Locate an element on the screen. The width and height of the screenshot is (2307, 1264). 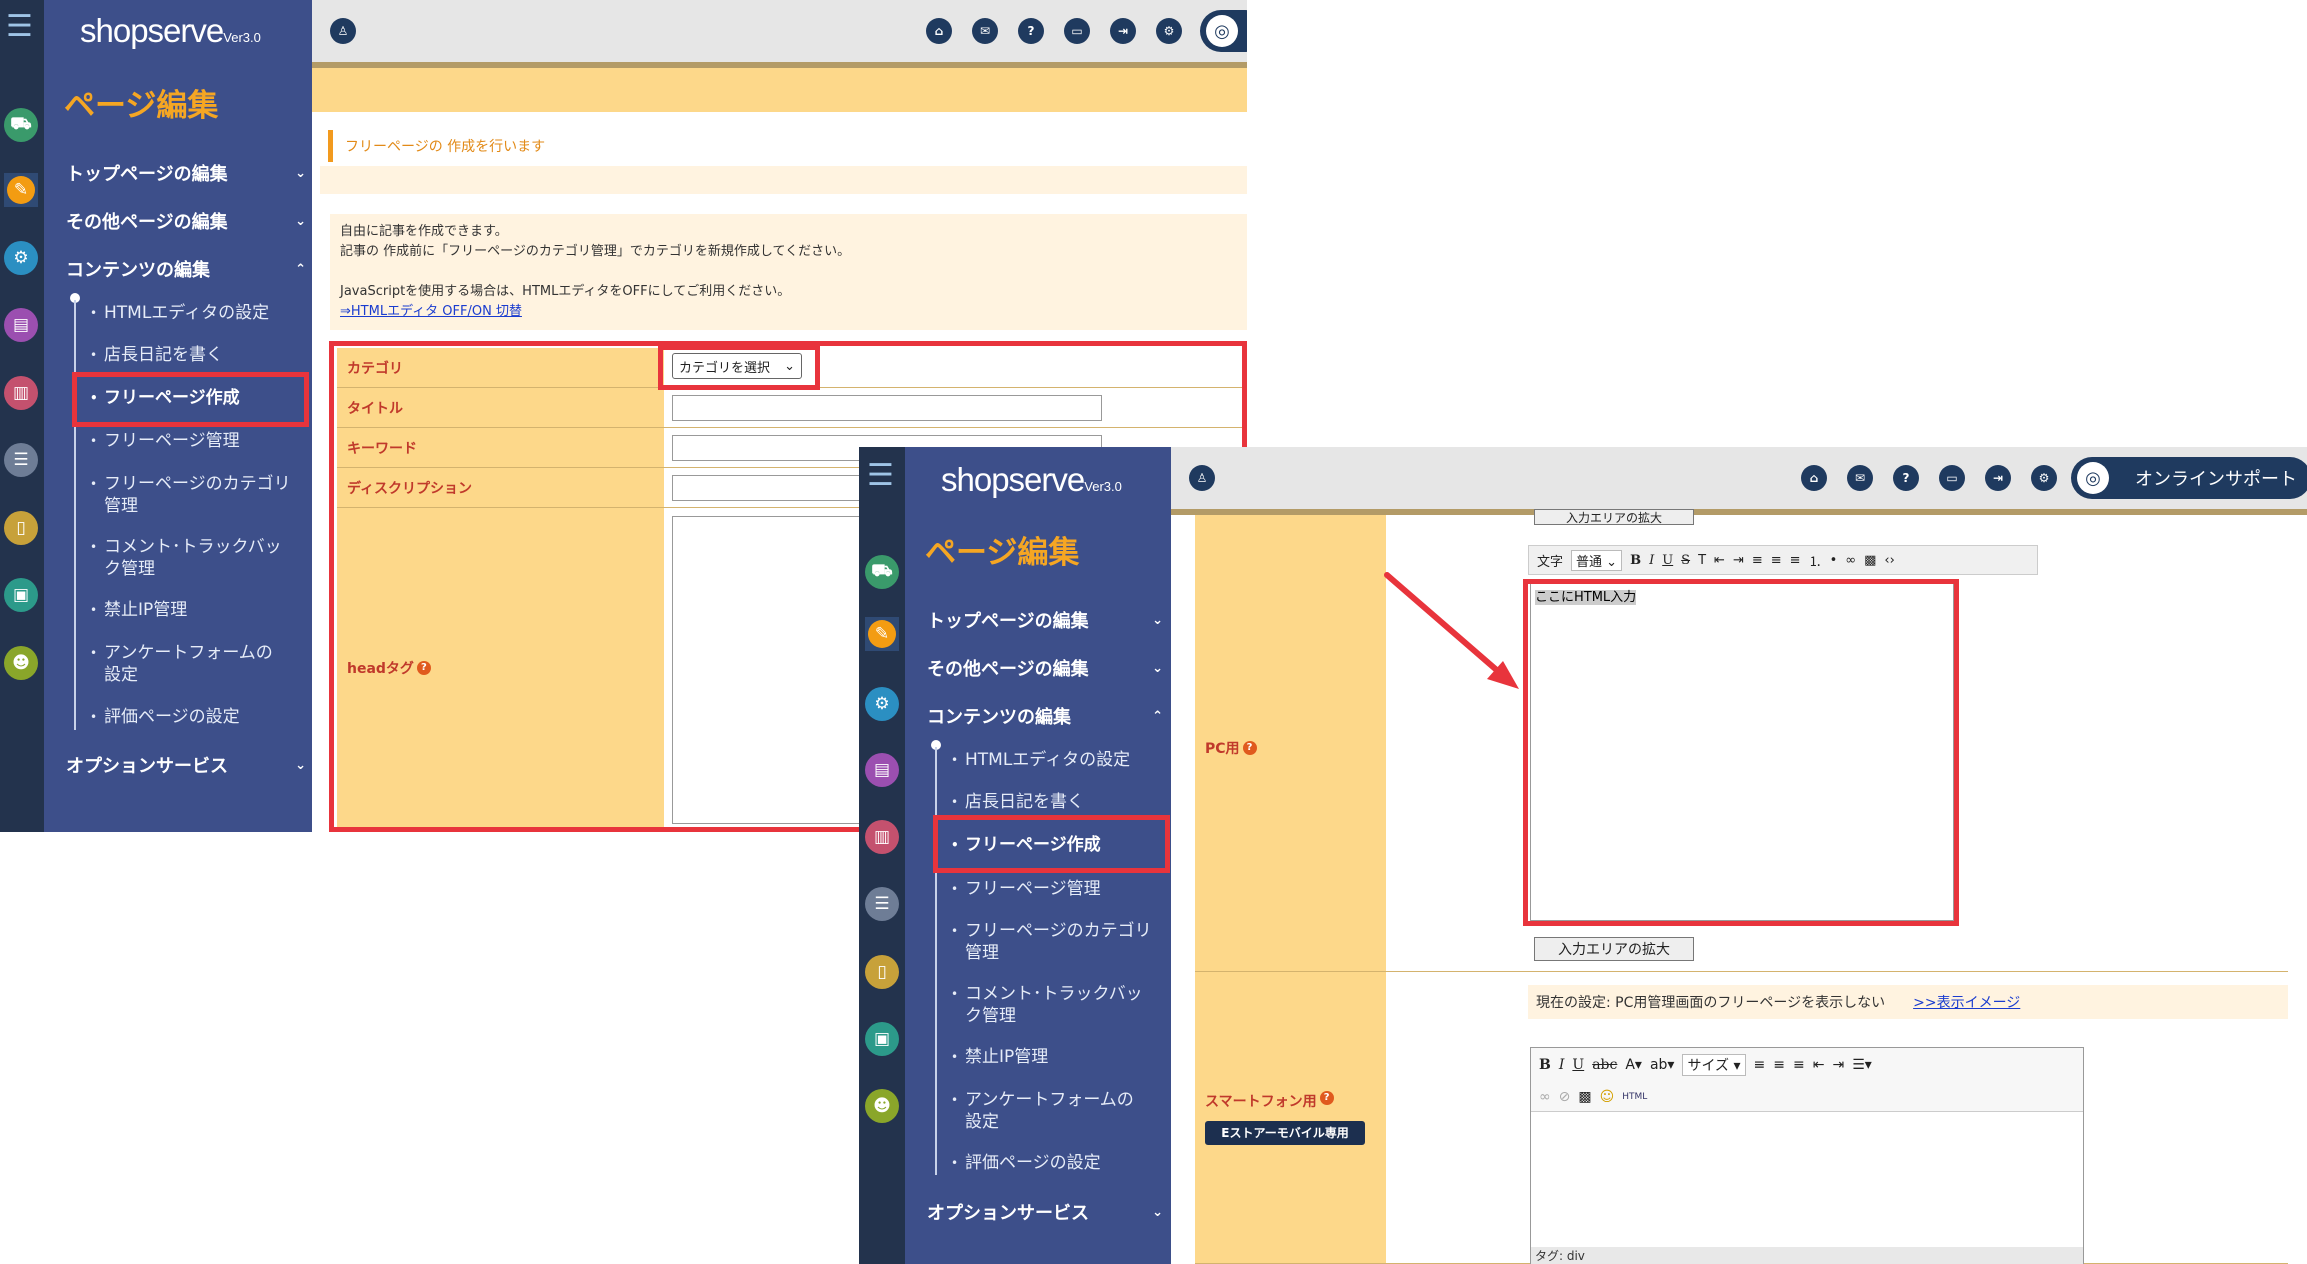
source-icon: ‹› is located at coordinates (1889, 560).